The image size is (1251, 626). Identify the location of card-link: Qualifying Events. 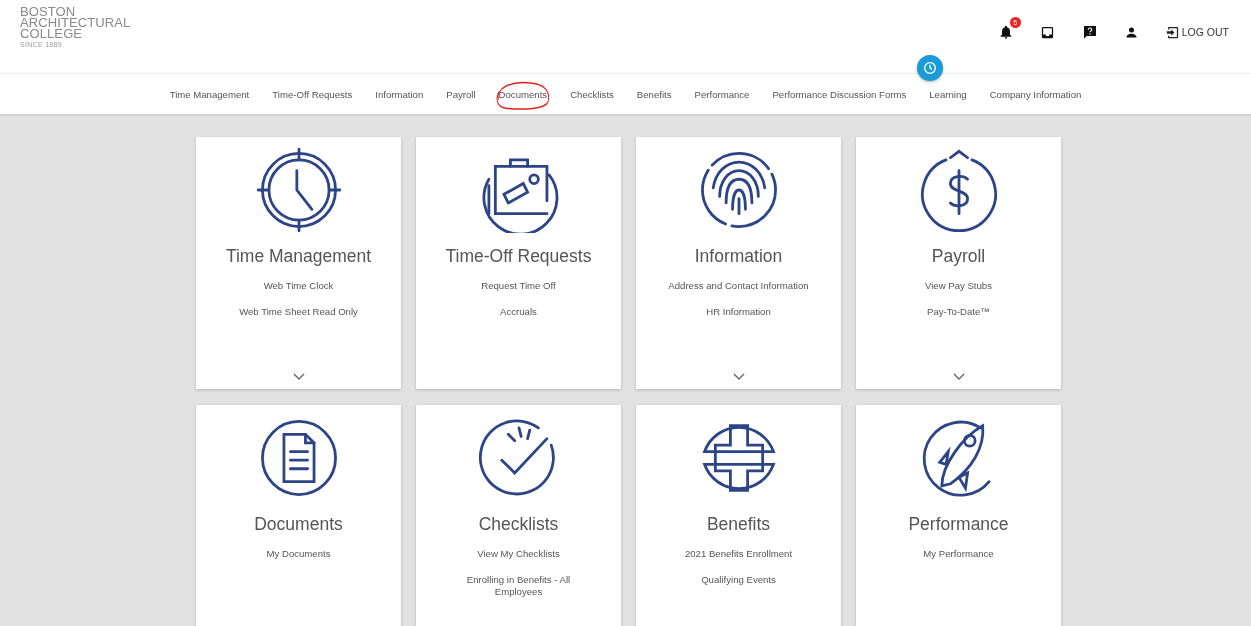
(738, 580).